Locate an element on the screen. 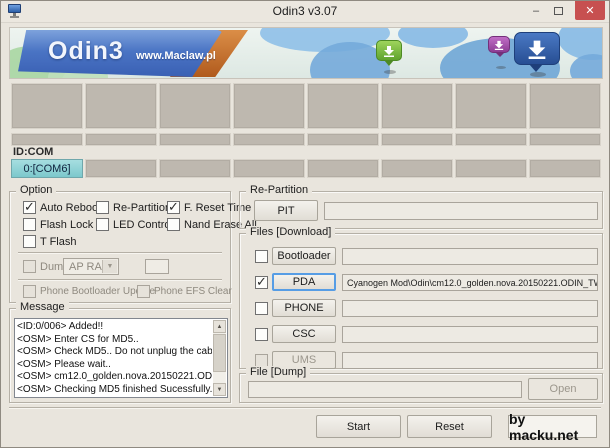 The height and width of the screenshot is (448, 610). bootloader-button: Bootloader is located at coordinates (304, 256).